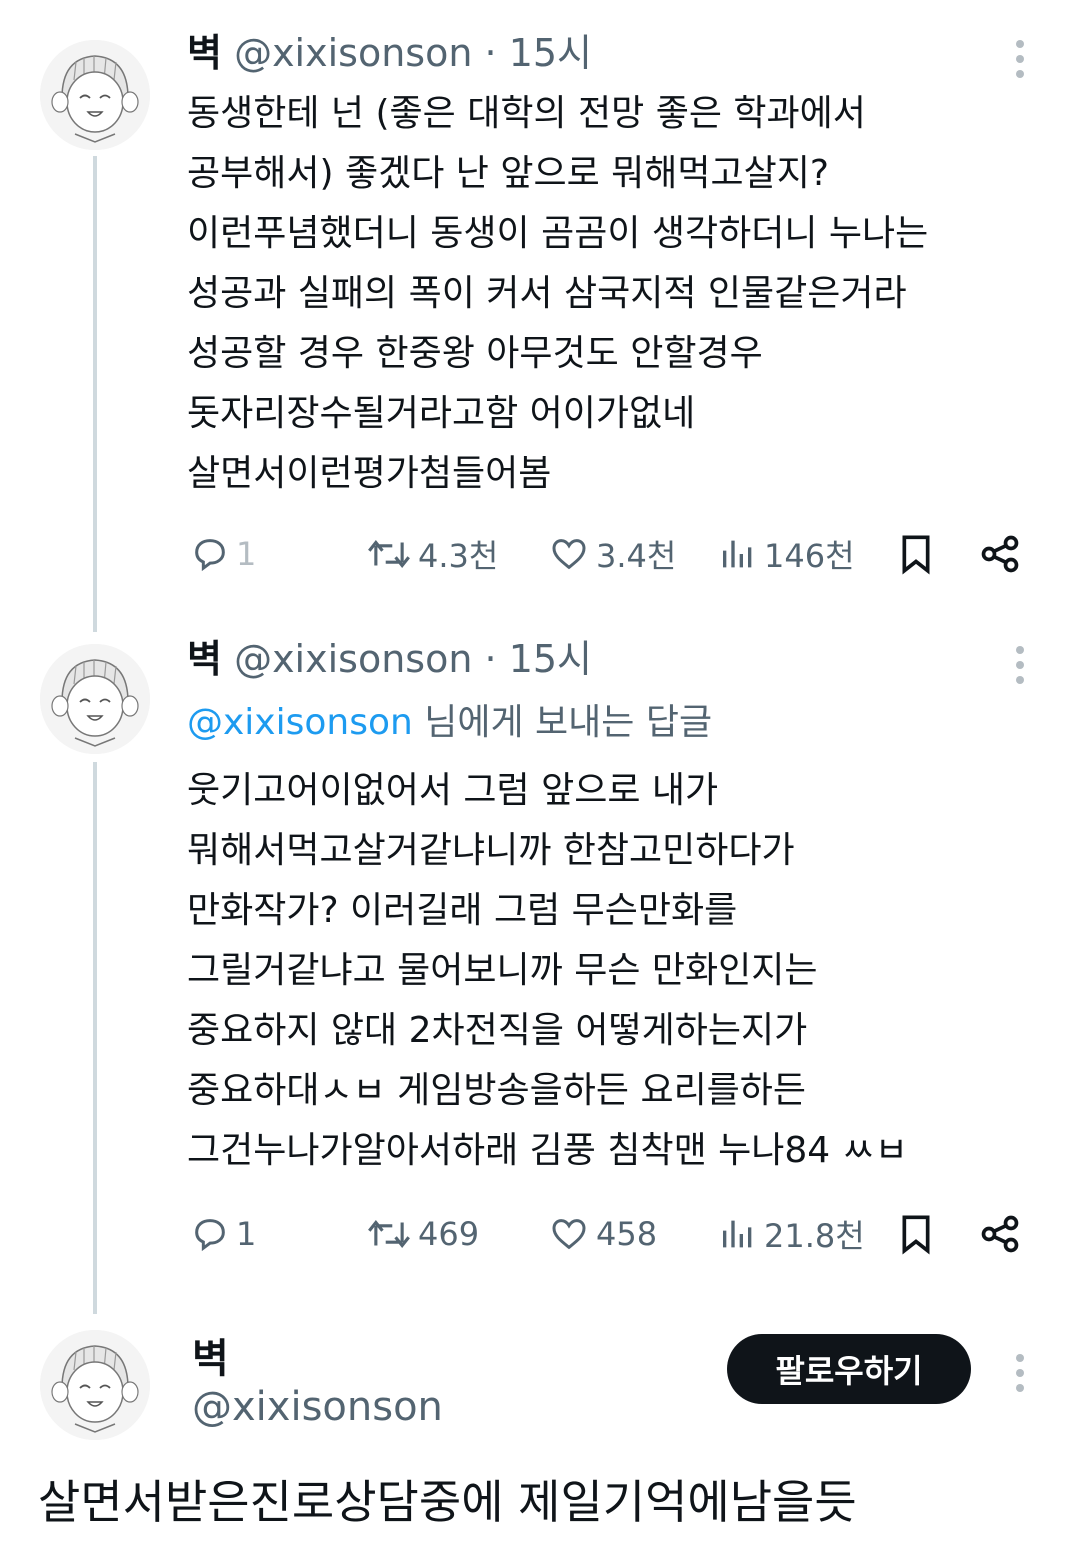 The height and width of the screenshot is (1561, 1080). Describe the element at coordinates (562, 722) in the screenshot. I see `reply-context-text: 님에게 보내는 답글` at that location.